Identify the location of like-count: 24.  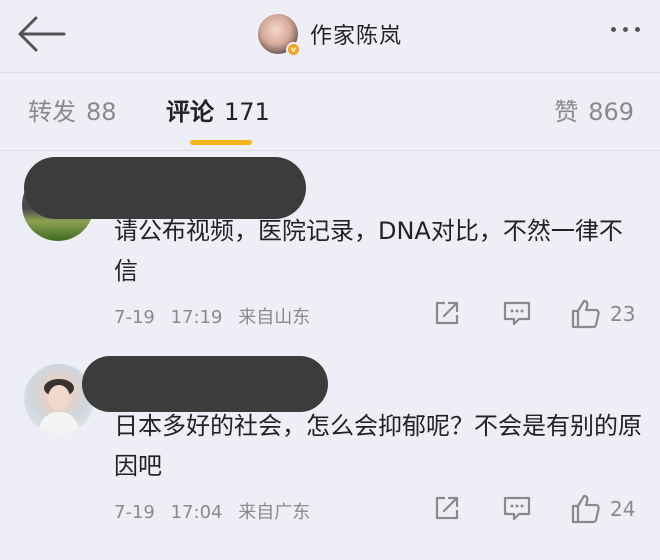
(623, 509).